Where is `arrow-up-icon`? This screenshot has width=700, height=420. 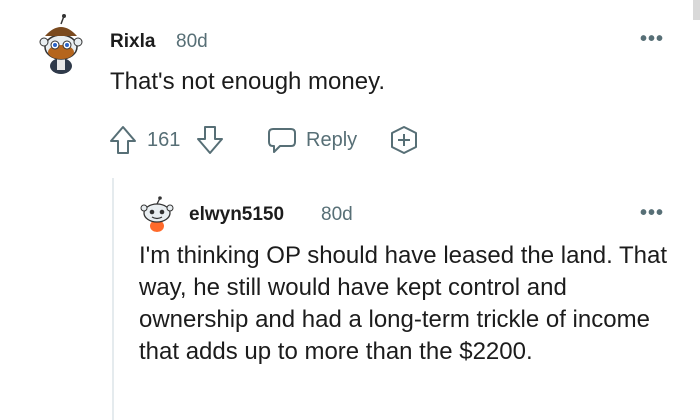
arrow-up-icon is located at coordinates (123, 140).